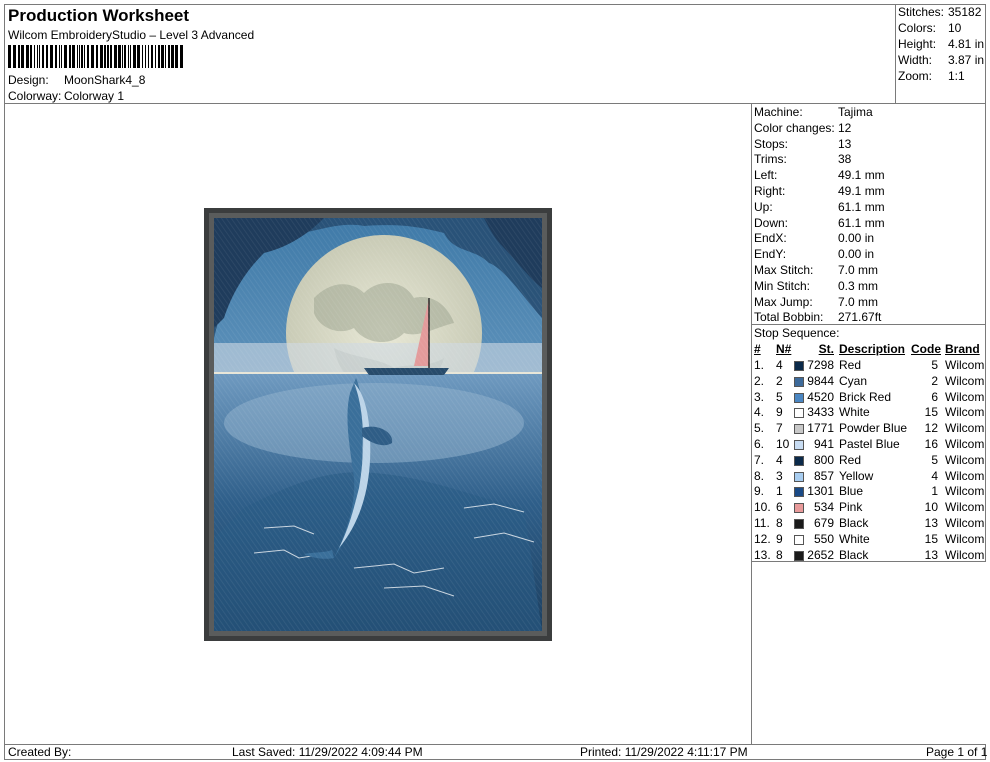  What do you see at coordinates (770, 191) in the screenshot?
I see `machine-info-label: Right:` at bounding box center [770, 191].